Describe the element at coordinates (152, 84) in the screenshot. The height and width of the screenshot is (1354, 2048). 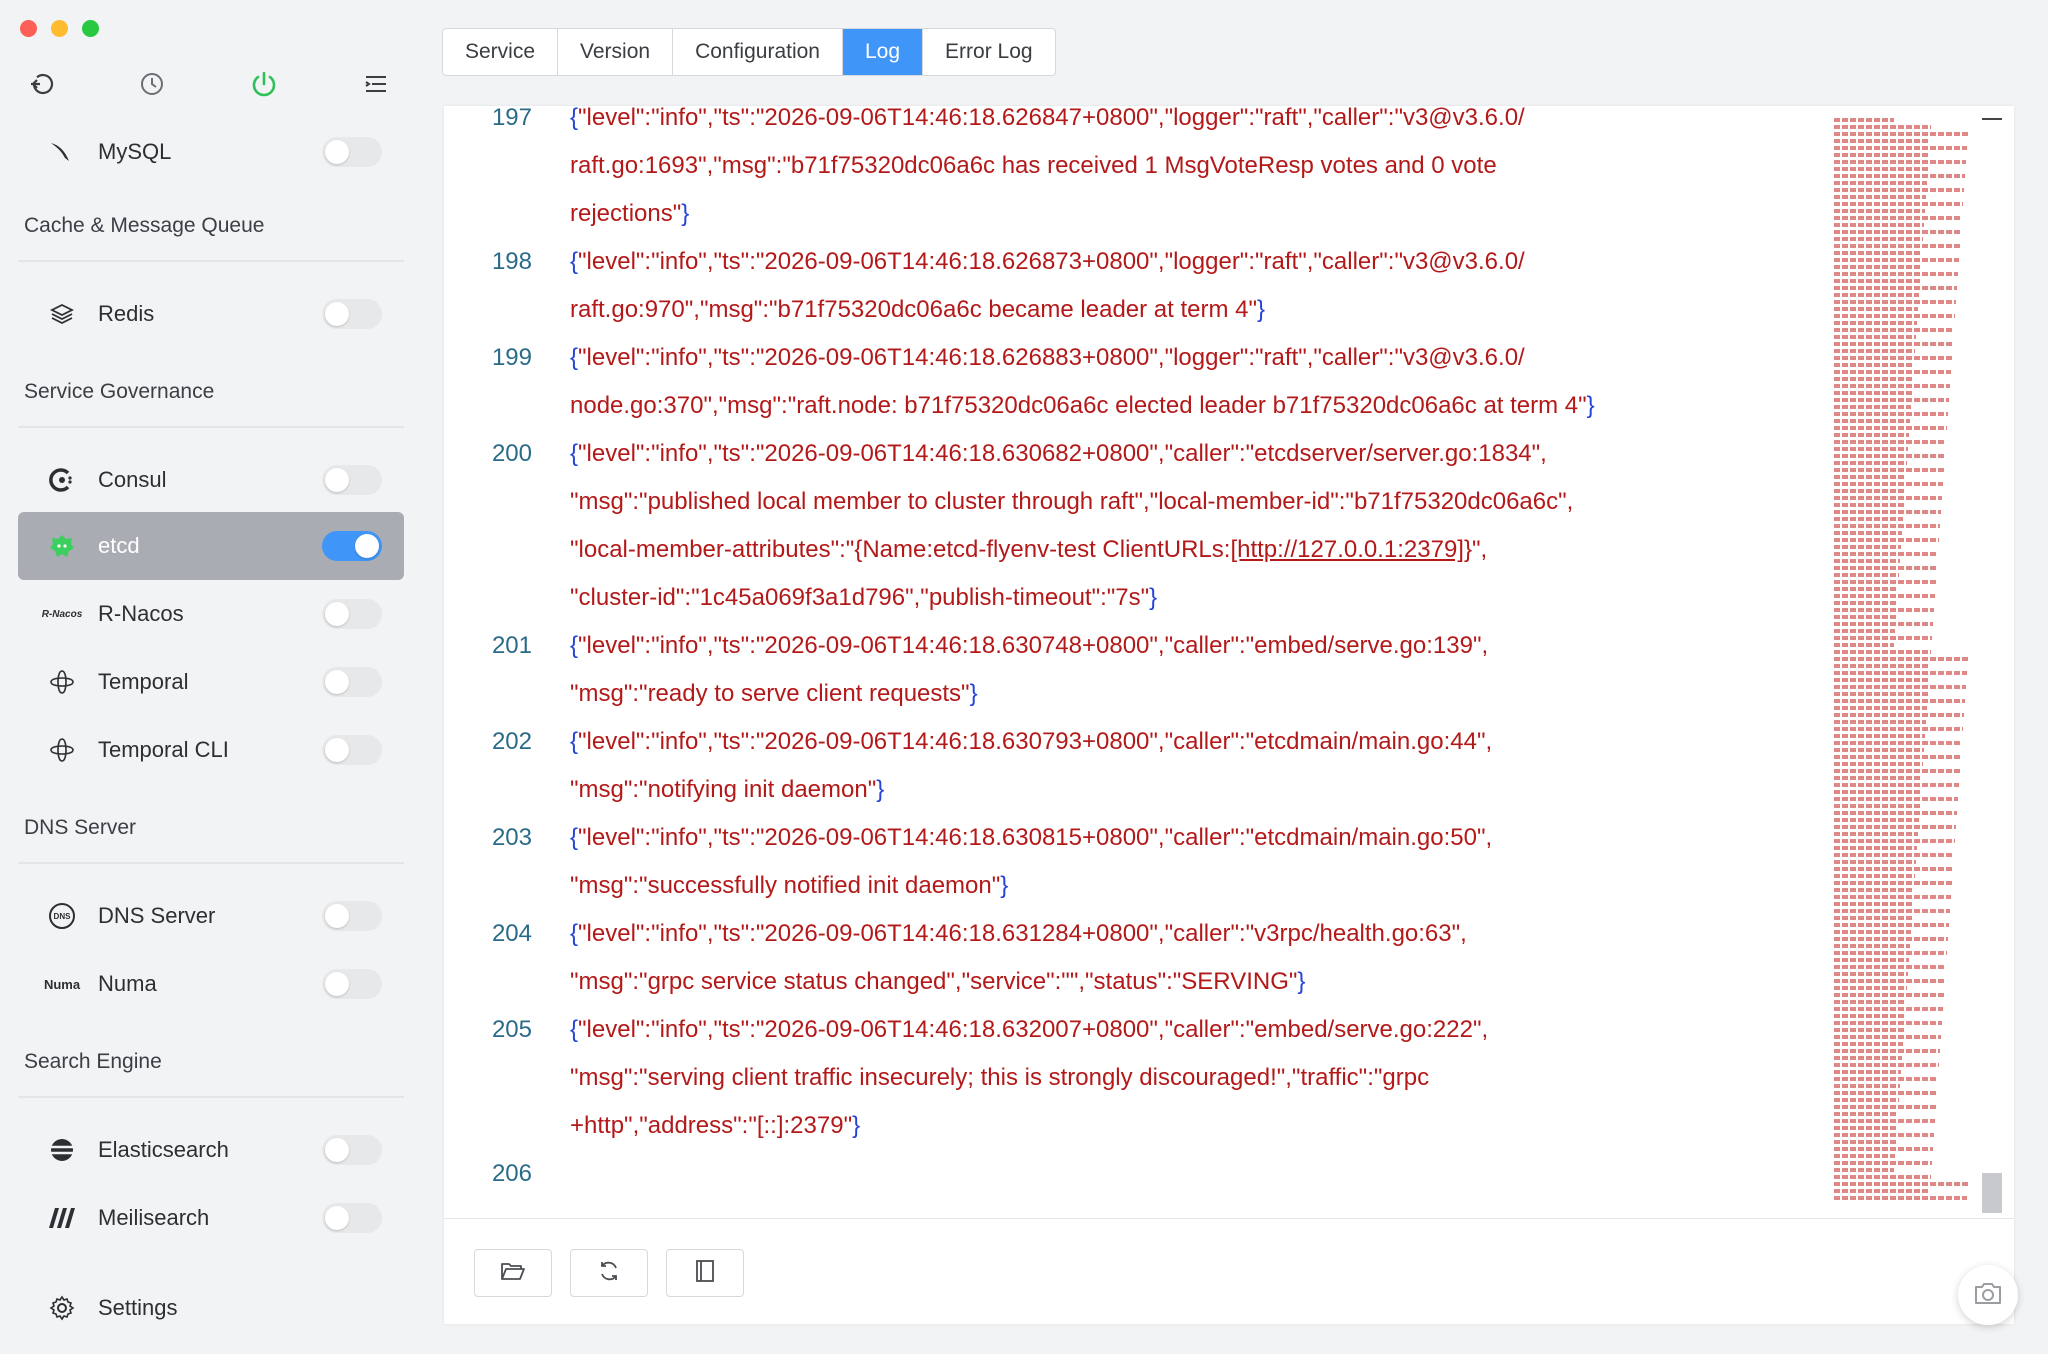
I see `history-icon` at that location.